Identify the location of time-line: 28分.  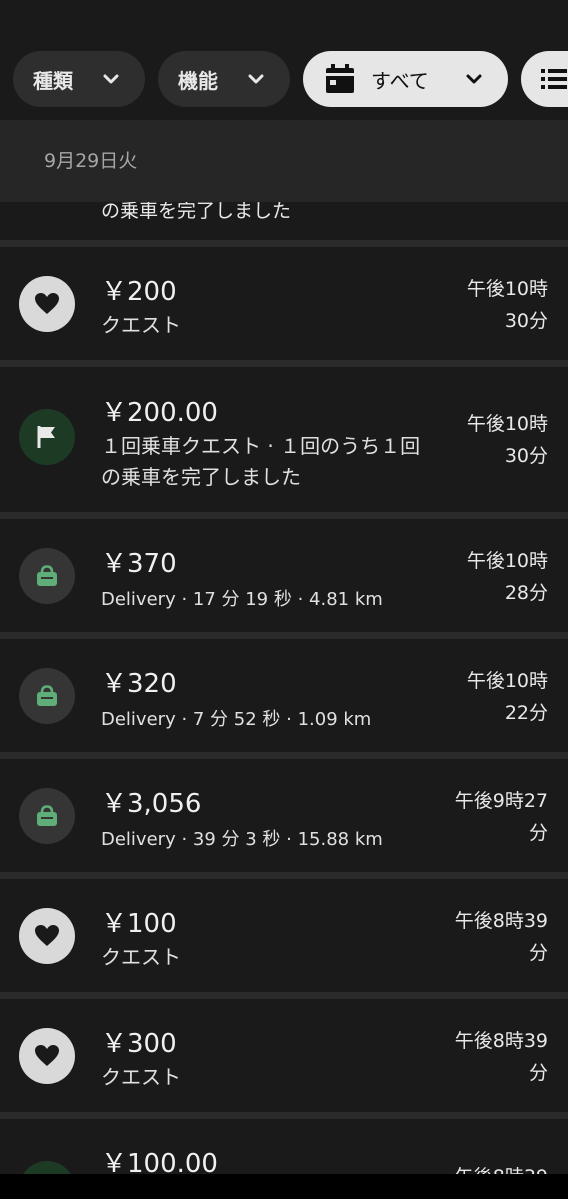
(526, 593).